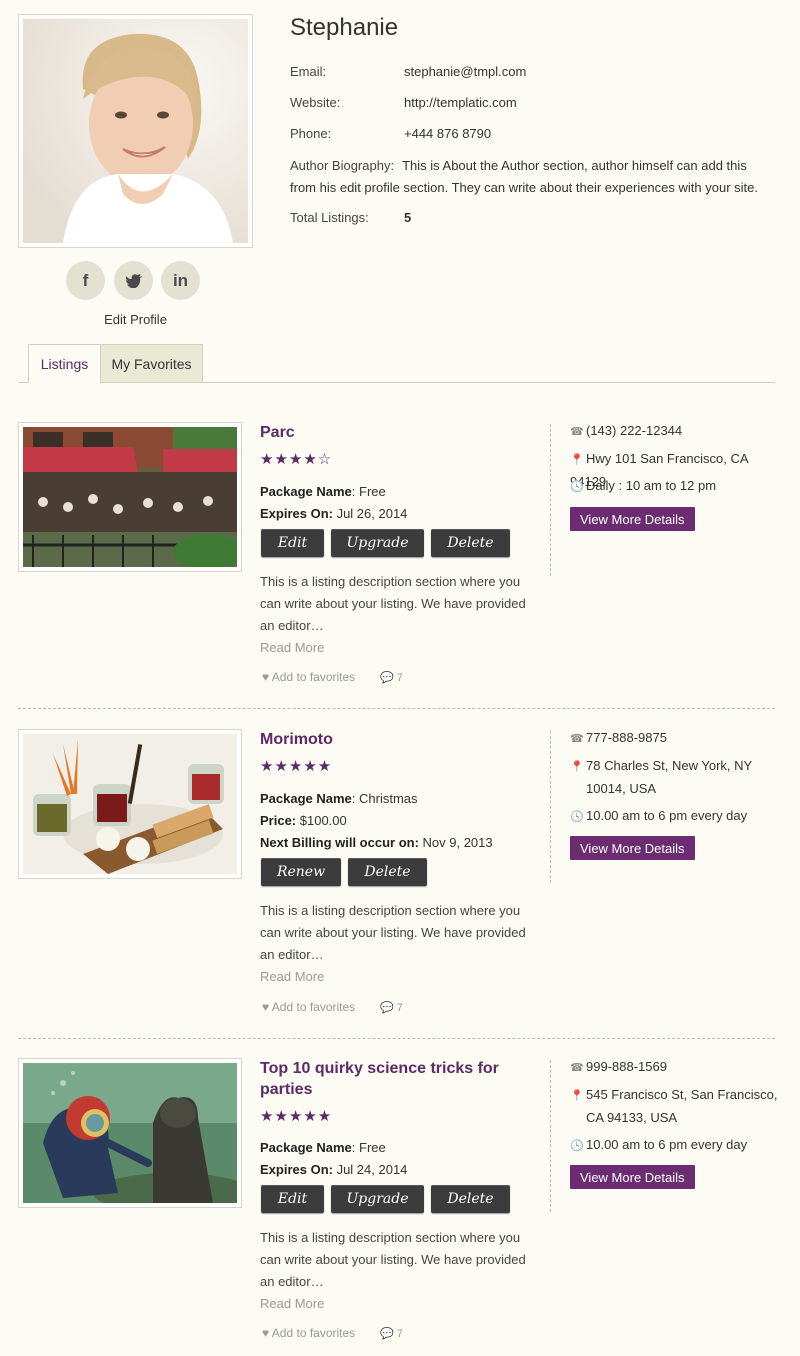 This screenshot has height=1356, width=800. I want to click on author-avatar, so click(135, 131).